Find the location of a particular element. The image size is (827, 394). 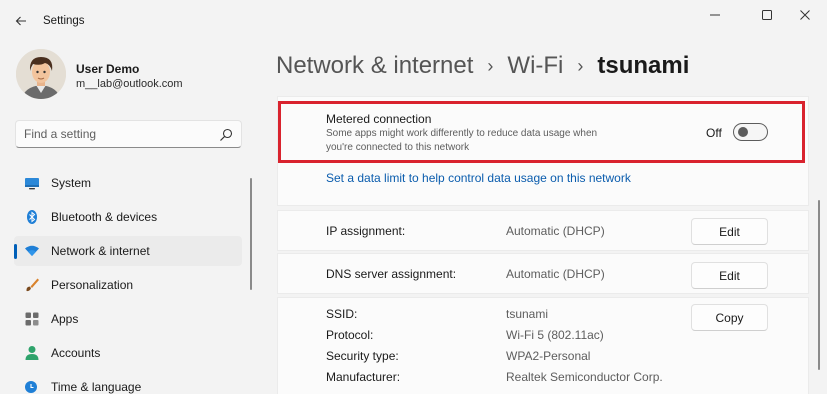

ip-edit-button: Edit is located at coordinates (729, 231).